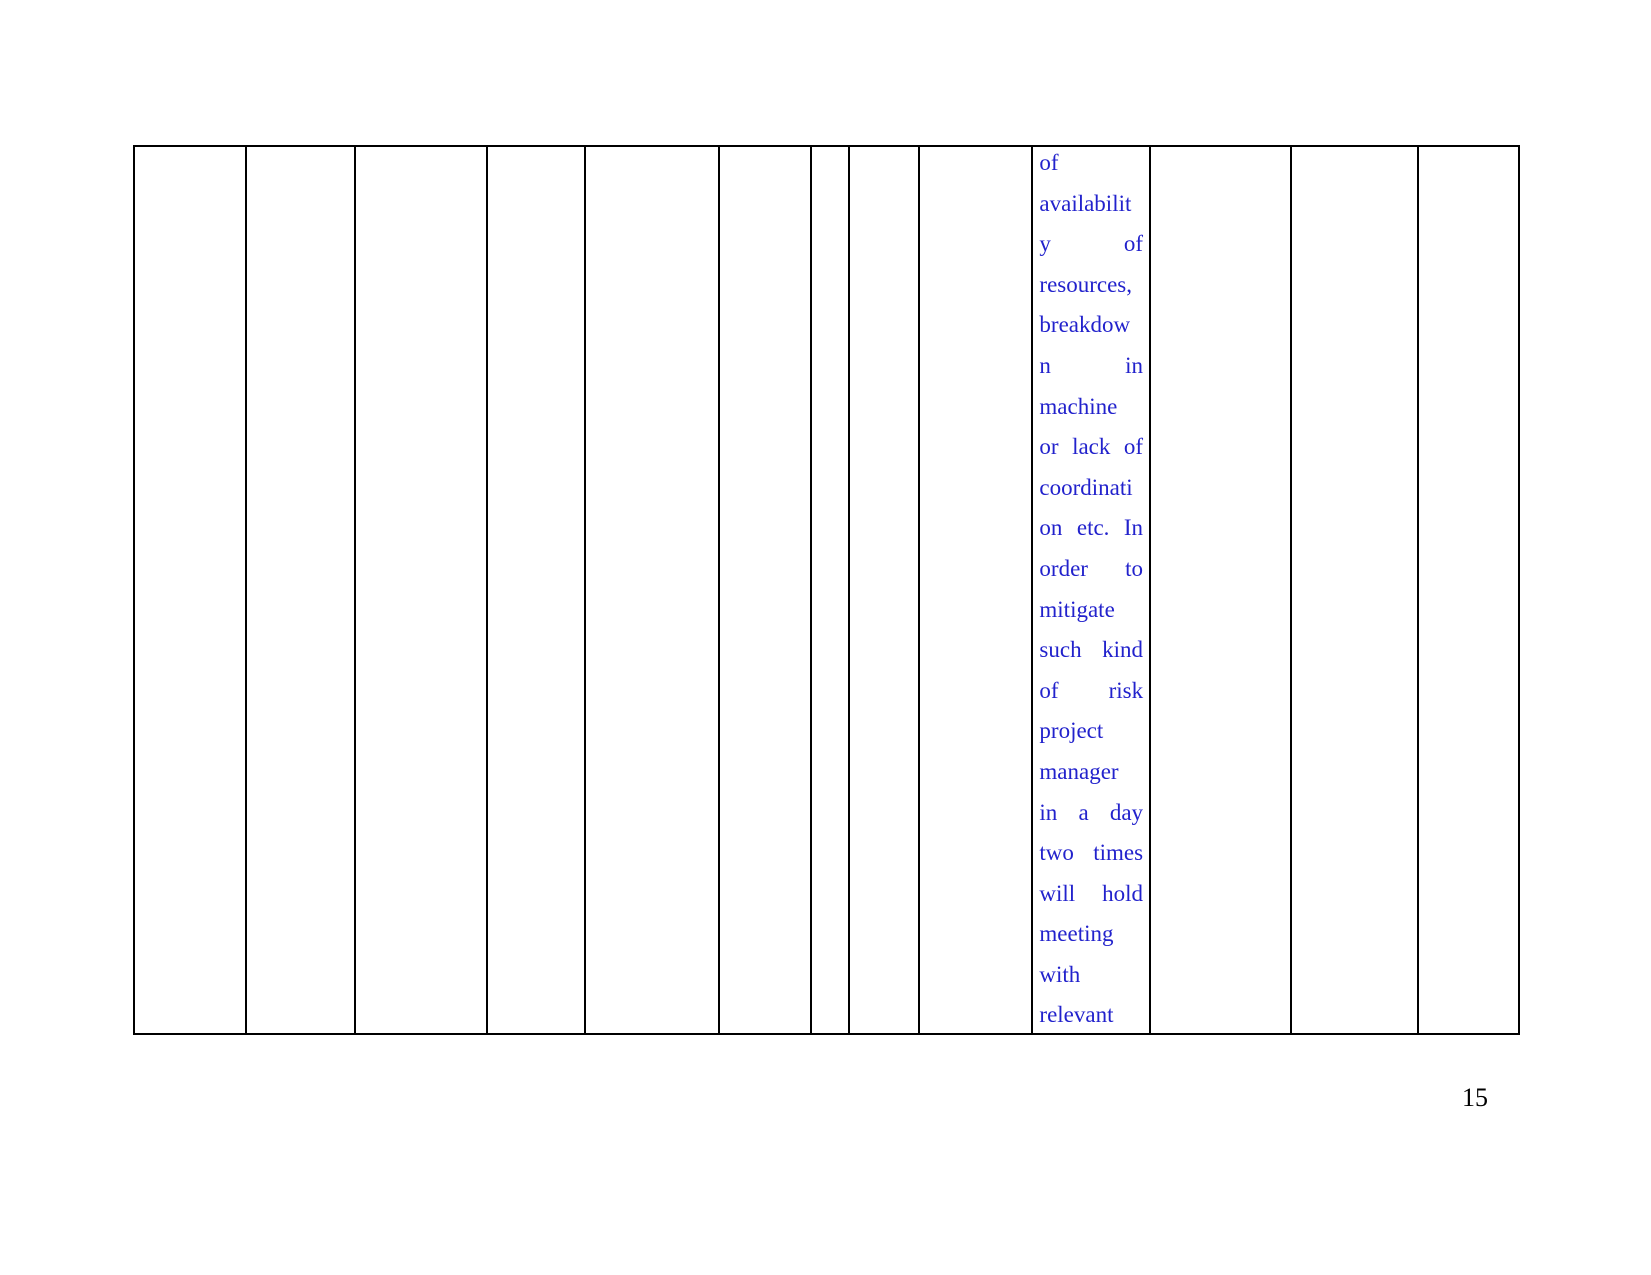 The height and width of the screenshot is (1275, 1651). Describe the element at coordinates (1091, 690) in the screenshot. I see `text-line: of risk` at that location.